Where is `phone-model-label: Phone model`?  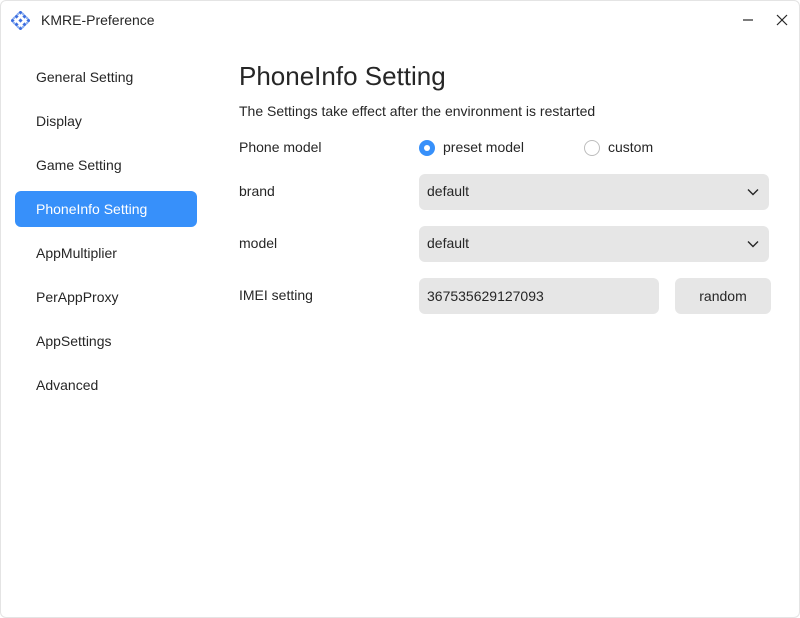 phone-model-label: Phone model is located at coordinates (280, 147).